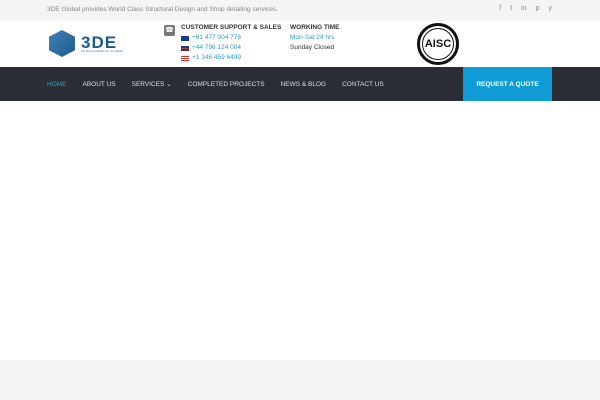  I want to click on phone-usa: +1 346 459 6499, so click(231, 58).